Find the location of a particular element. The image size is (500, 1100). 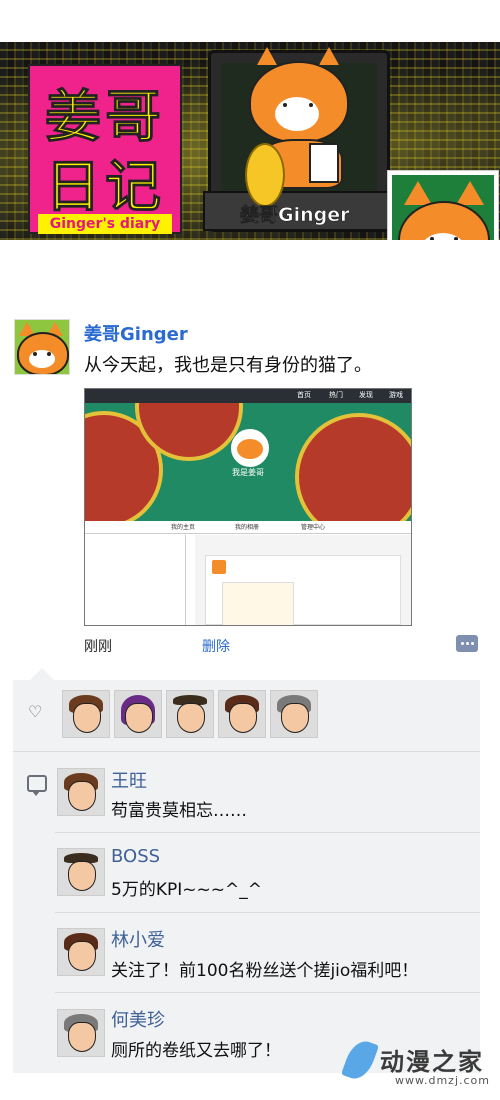

diary-logo: 姜哥 日记 Ginger's diary is located at coordinates (105, 149).